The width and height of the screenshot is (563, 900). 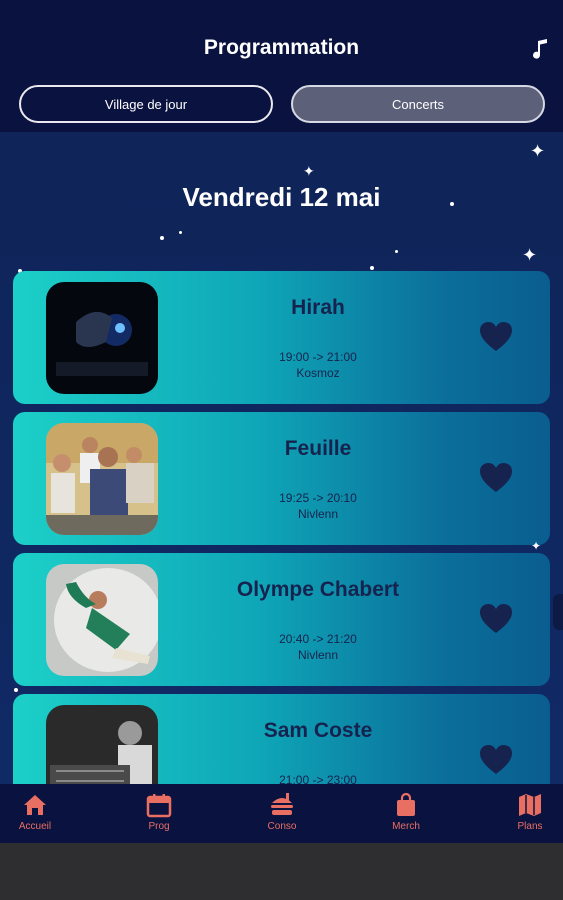 What do you see at coordinates (159, 806) in the screenshot?
I see `calendar-icon` at bounding box center [159, 806].